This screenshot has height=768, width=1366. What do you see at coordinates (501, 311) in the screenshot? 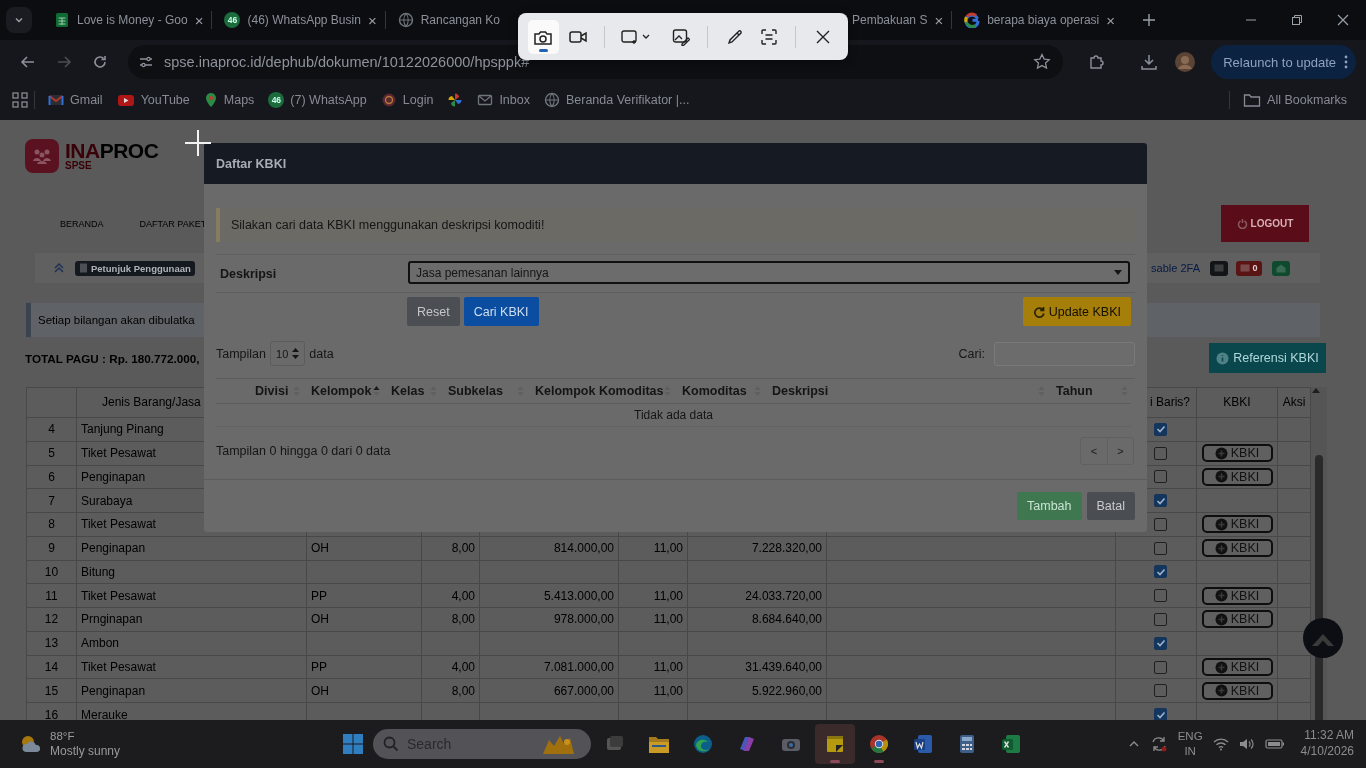
I see `search-button: Cari KBKI` at bounding box center [501, 311].